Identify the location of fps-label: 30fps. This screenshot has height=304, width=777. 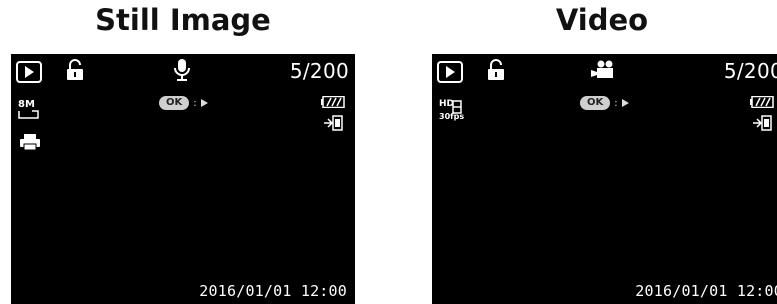
(452, 116).